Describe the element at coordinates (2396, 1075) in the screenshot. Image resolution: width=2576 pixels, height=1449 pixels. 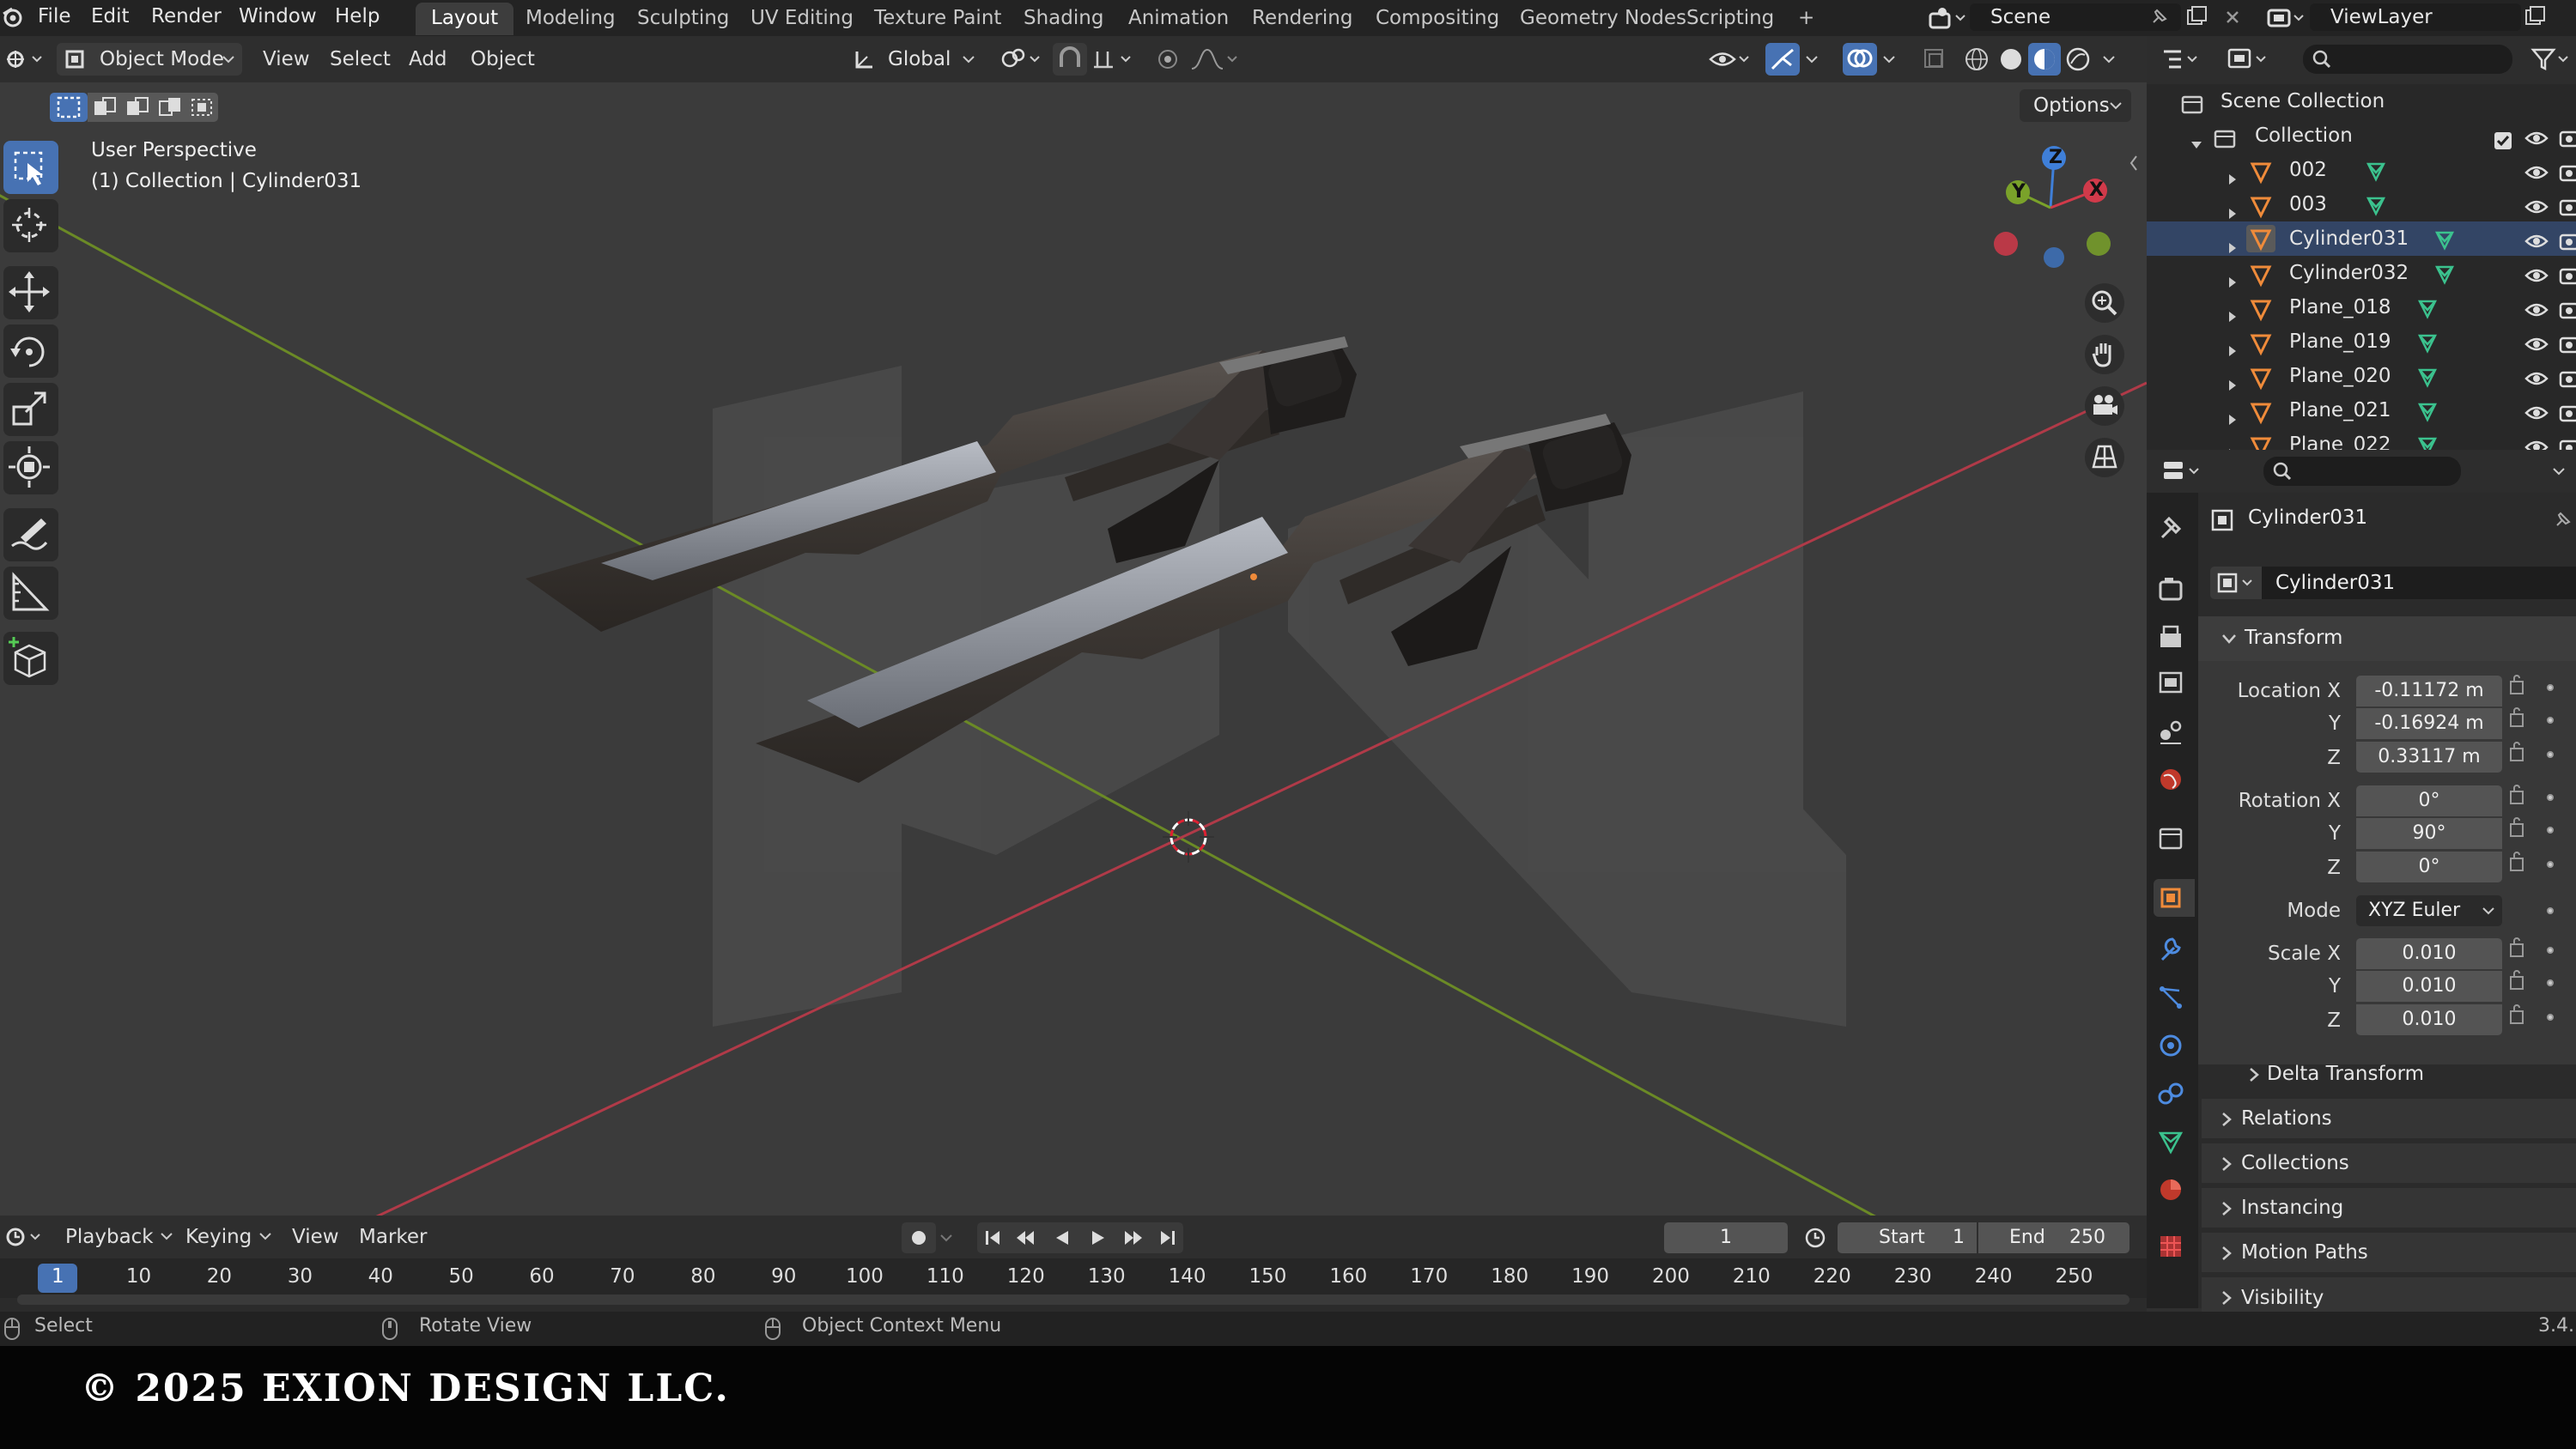
I see `delta-transform-subpanel: Delta Transform` at that location.